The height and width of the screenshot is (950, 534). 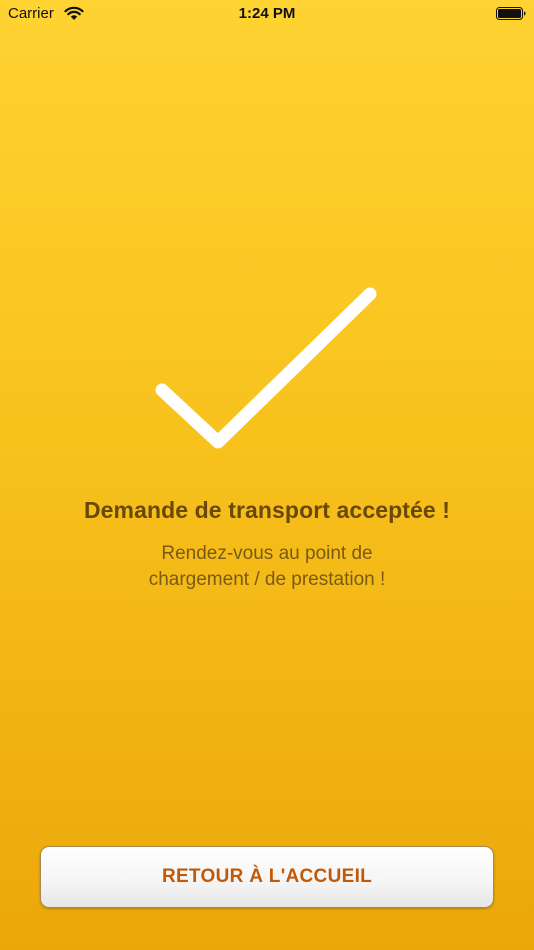 I want to click on return-home-button-label: RETOUR À L'ACCUEIL, so click(x=267, y=876).